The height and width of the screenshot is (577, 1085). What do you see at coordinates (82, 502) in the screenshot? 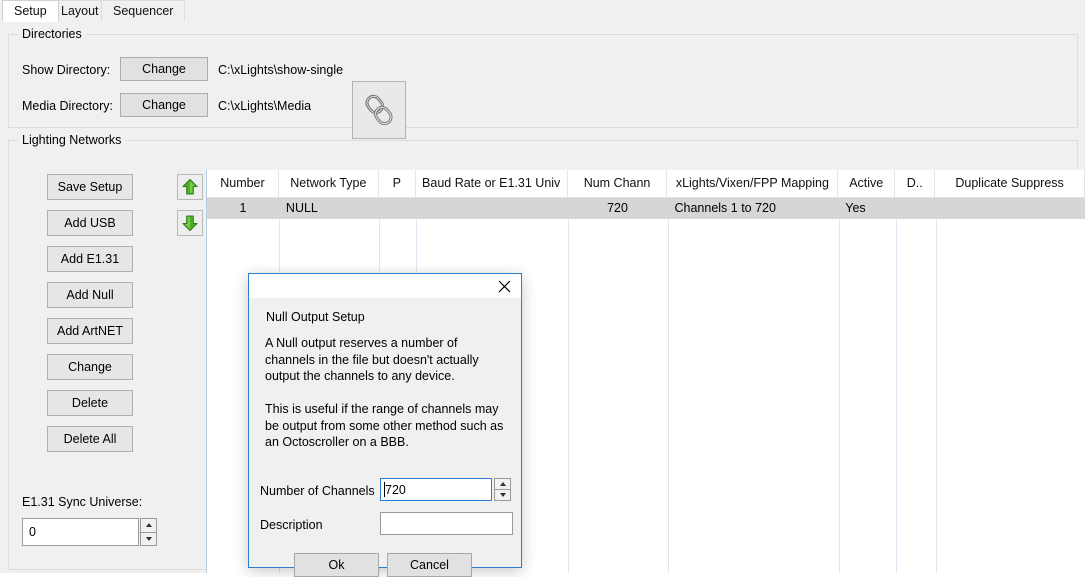
I see `sync-universe-label: E1.31 Sync Universe:` at bounding box center [82, 502].